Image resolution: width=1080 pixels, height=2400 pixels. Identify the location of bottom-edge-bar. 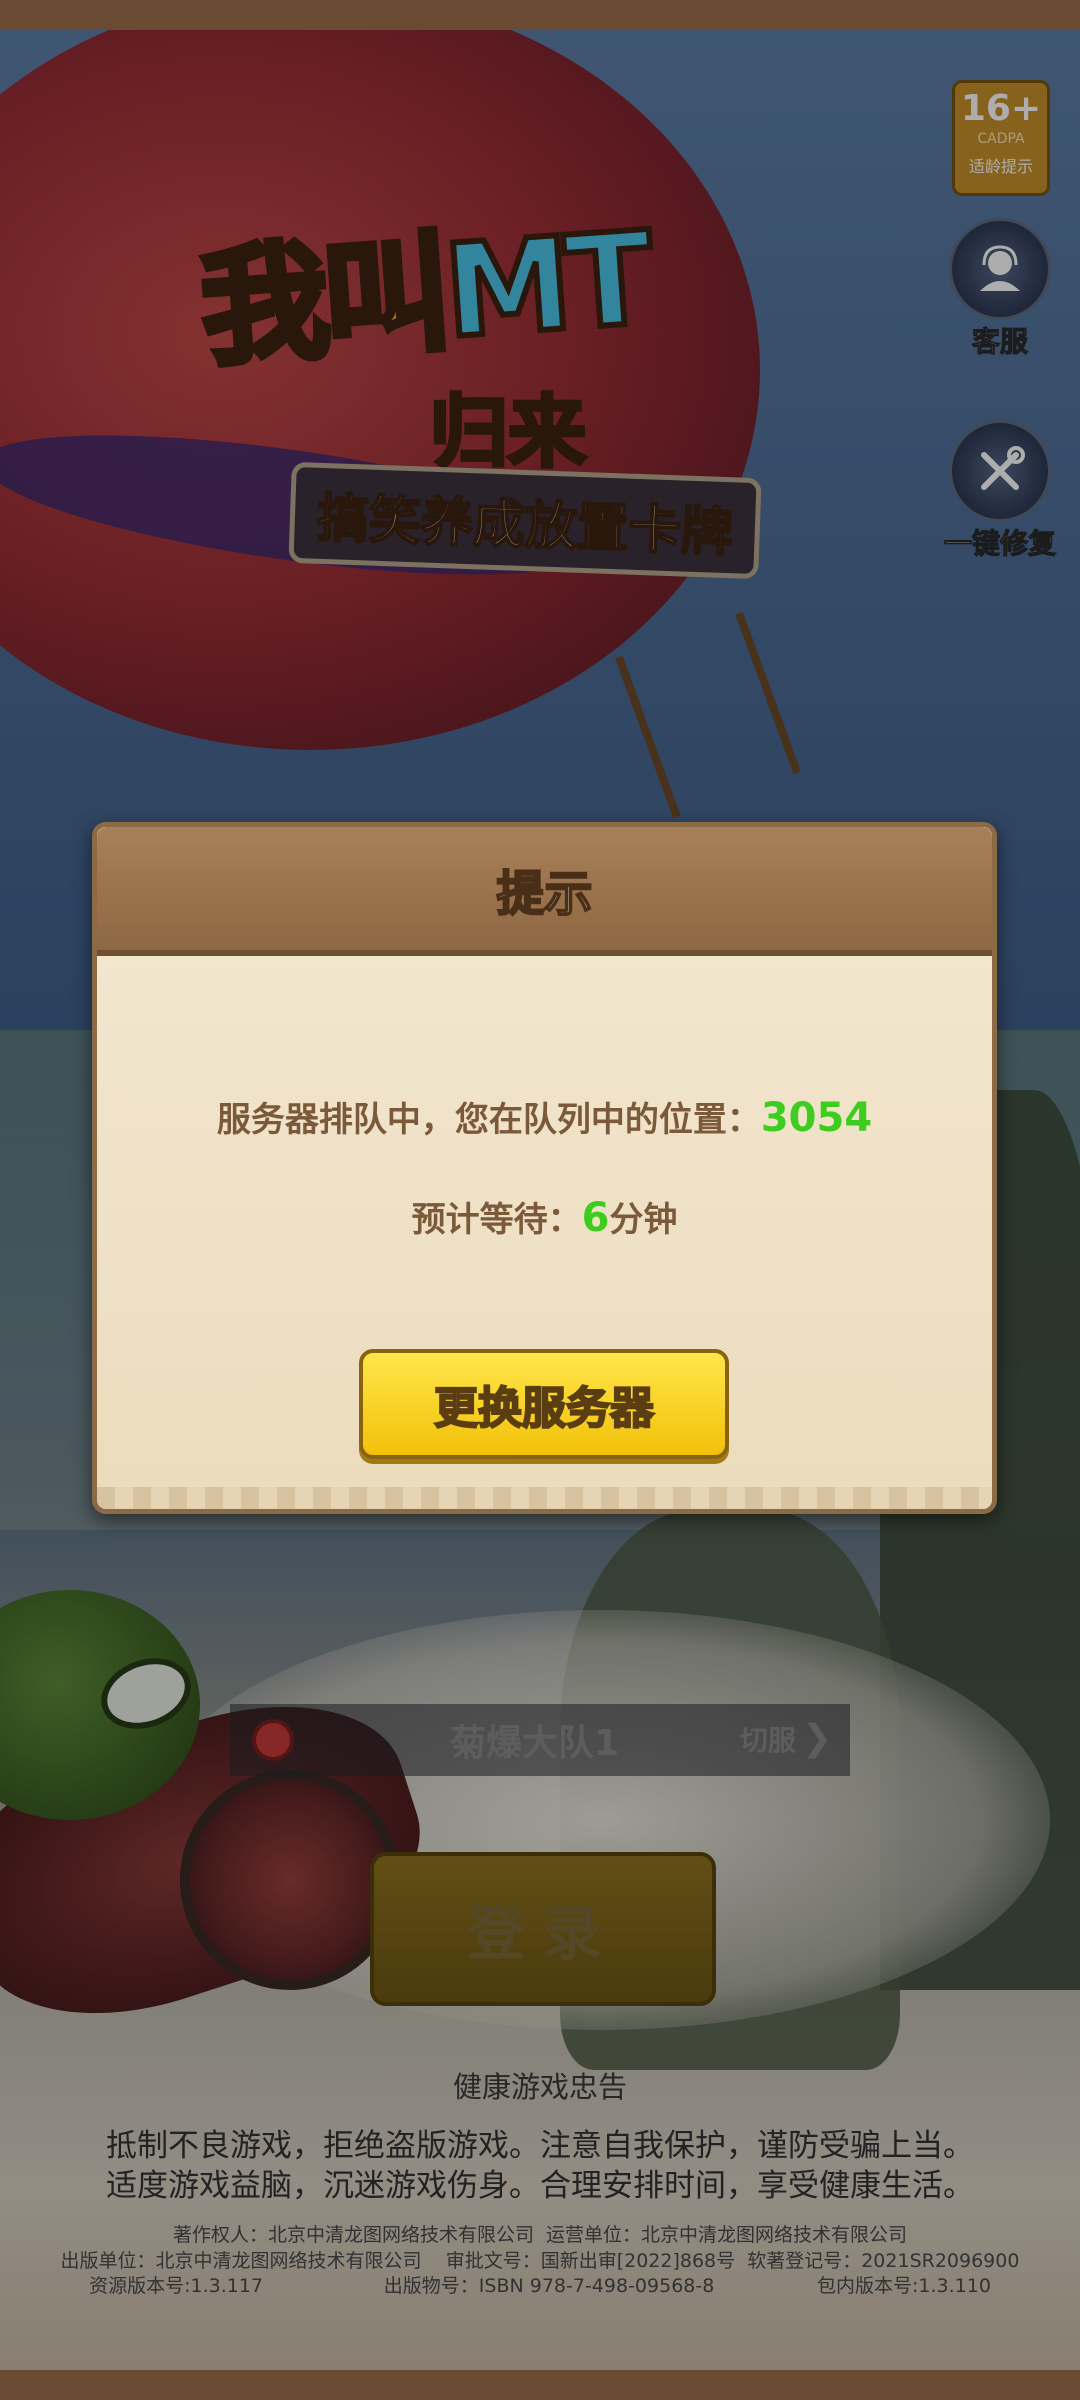
(540, 2385).